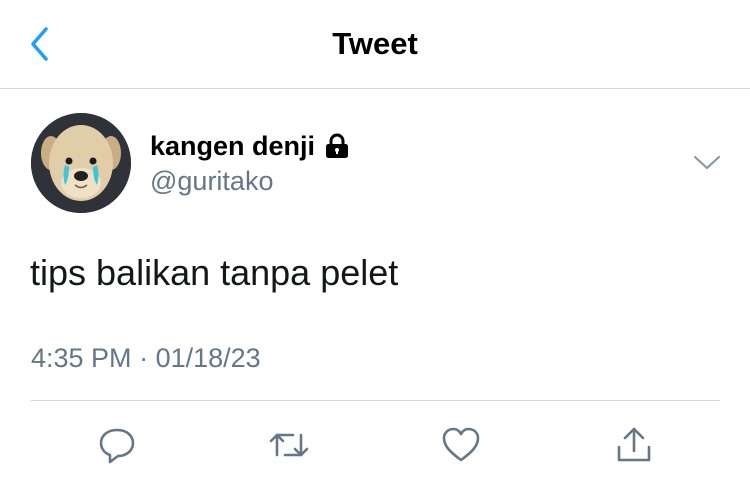 The image size is (750, 483). I want to click on user-handle: @guritako, so click(211, 181).